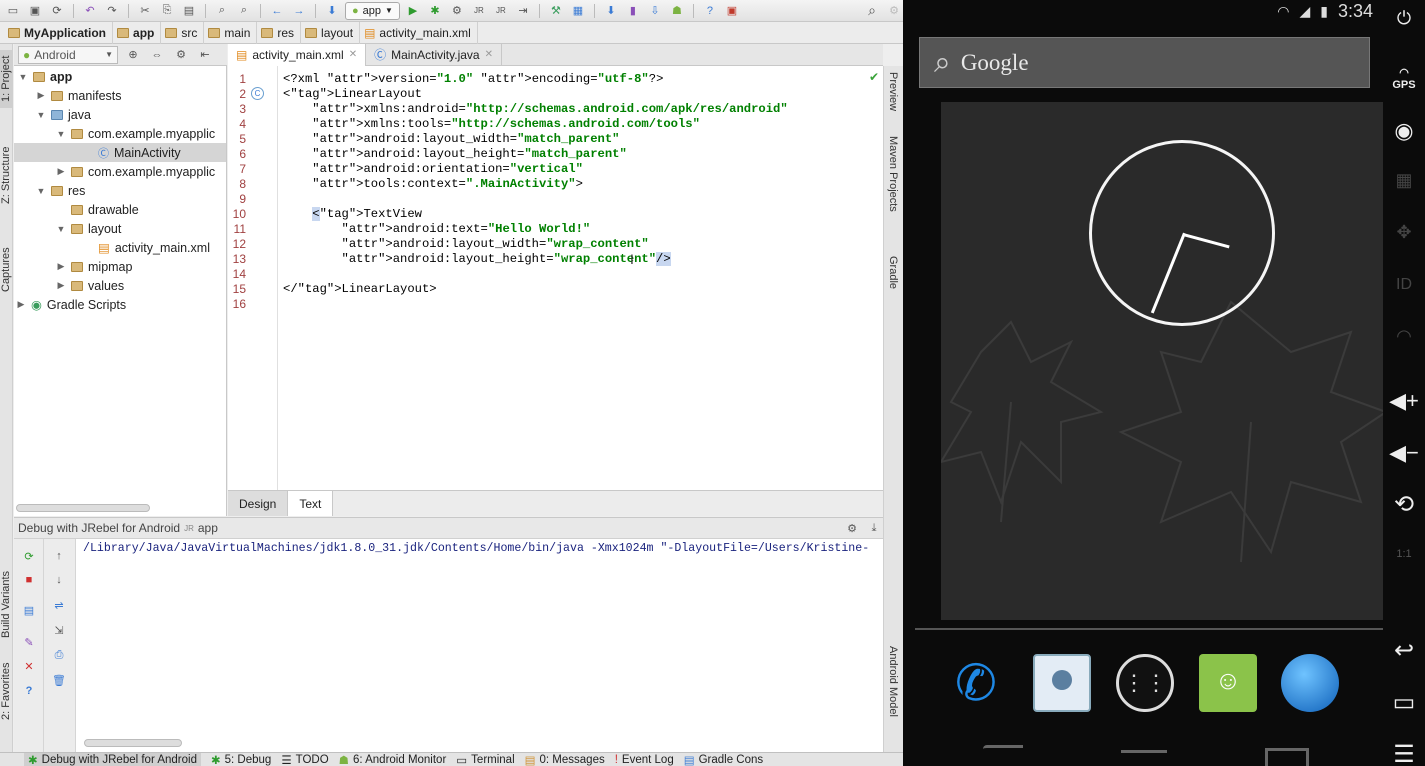 The width and height of the screenshot is (1425, 766). Describe the element at coordinates (644, 760) in the screenshot. I see `tool-button-event-log: ! Event Log` at that location.